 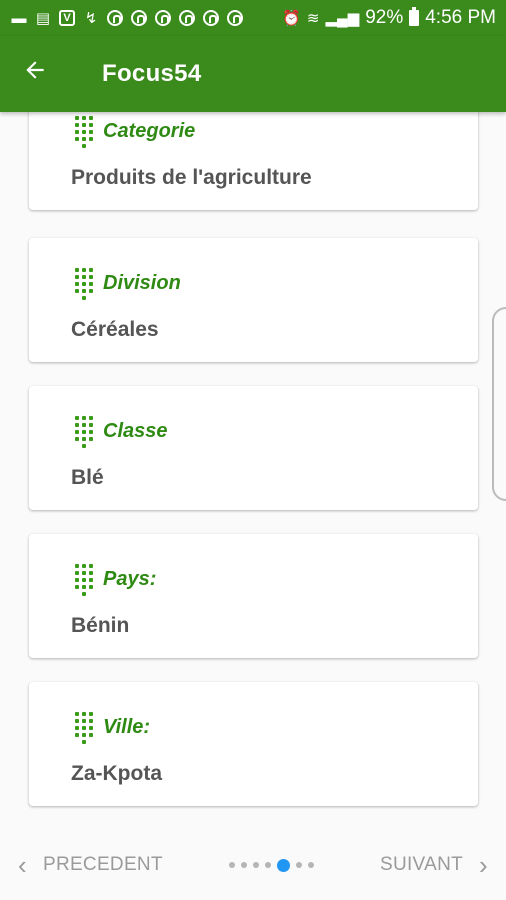 I want to click on card-value: Blé, so click(x=87, y=477).